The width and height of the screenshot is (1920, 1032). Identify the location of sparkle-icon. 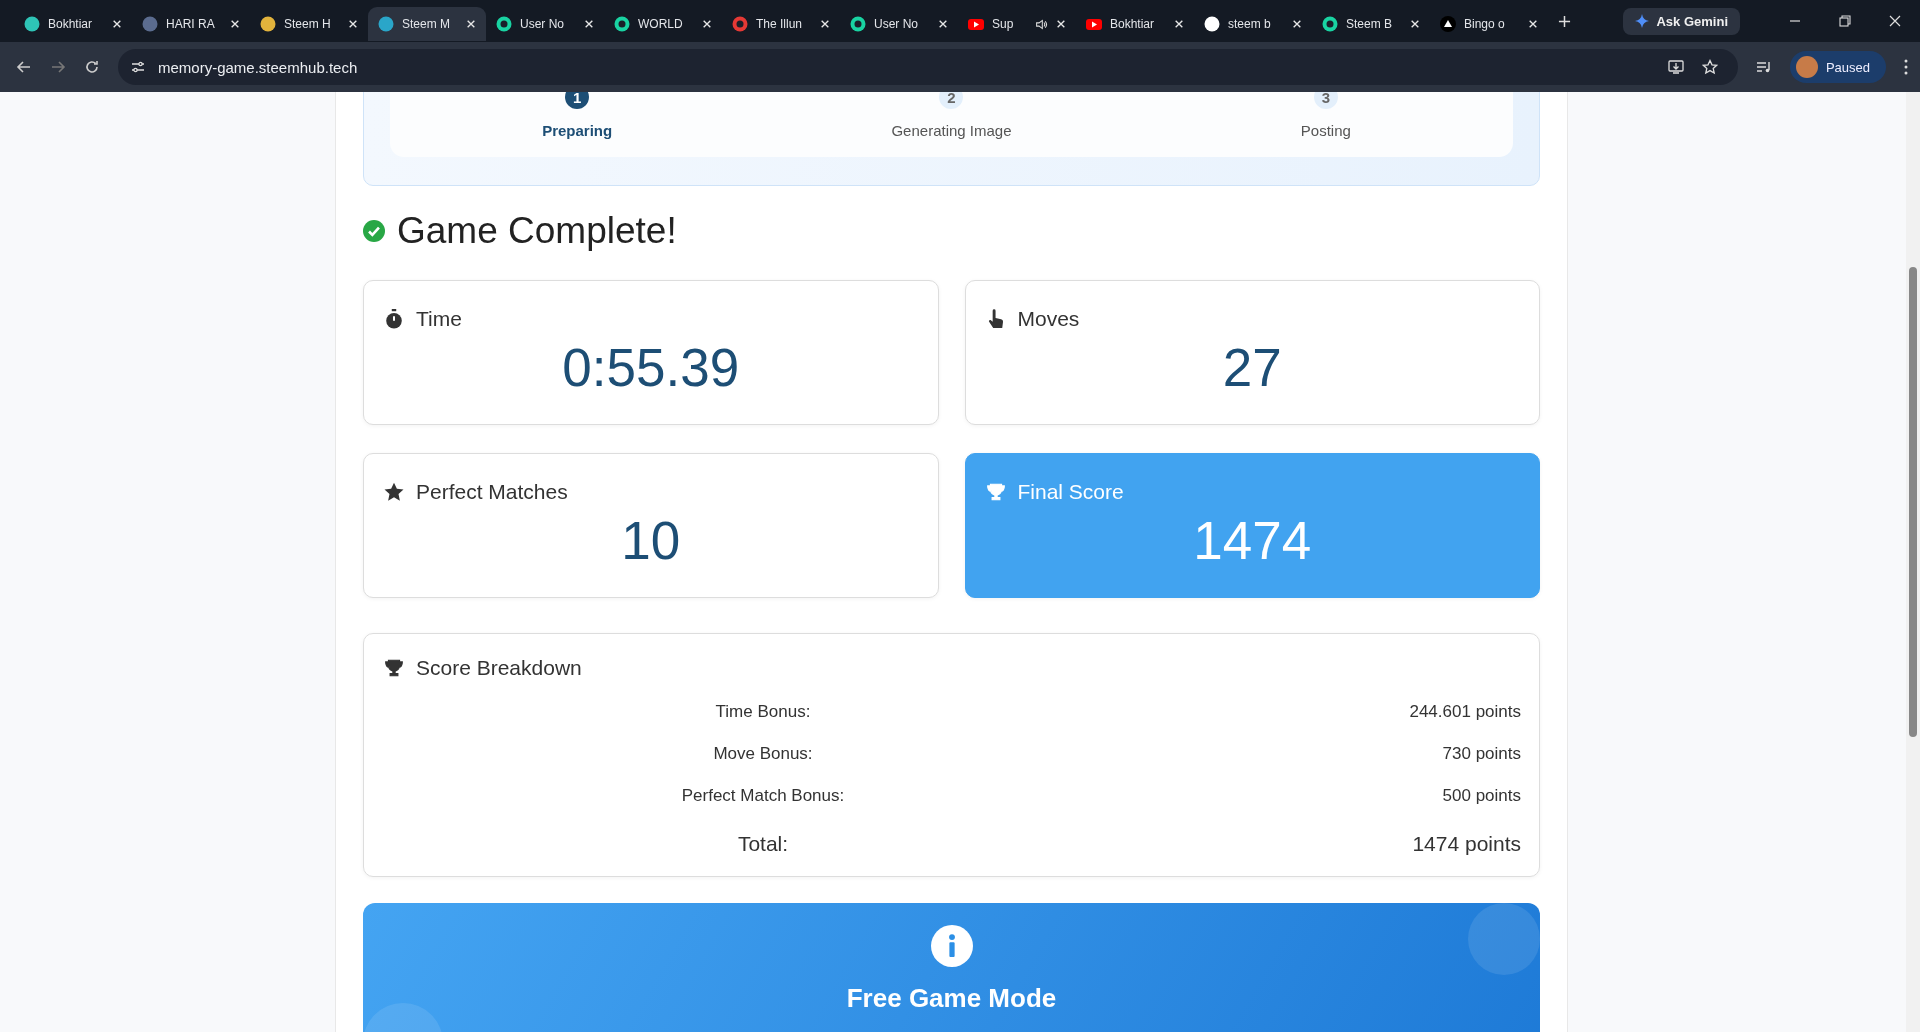
(1642, 21).